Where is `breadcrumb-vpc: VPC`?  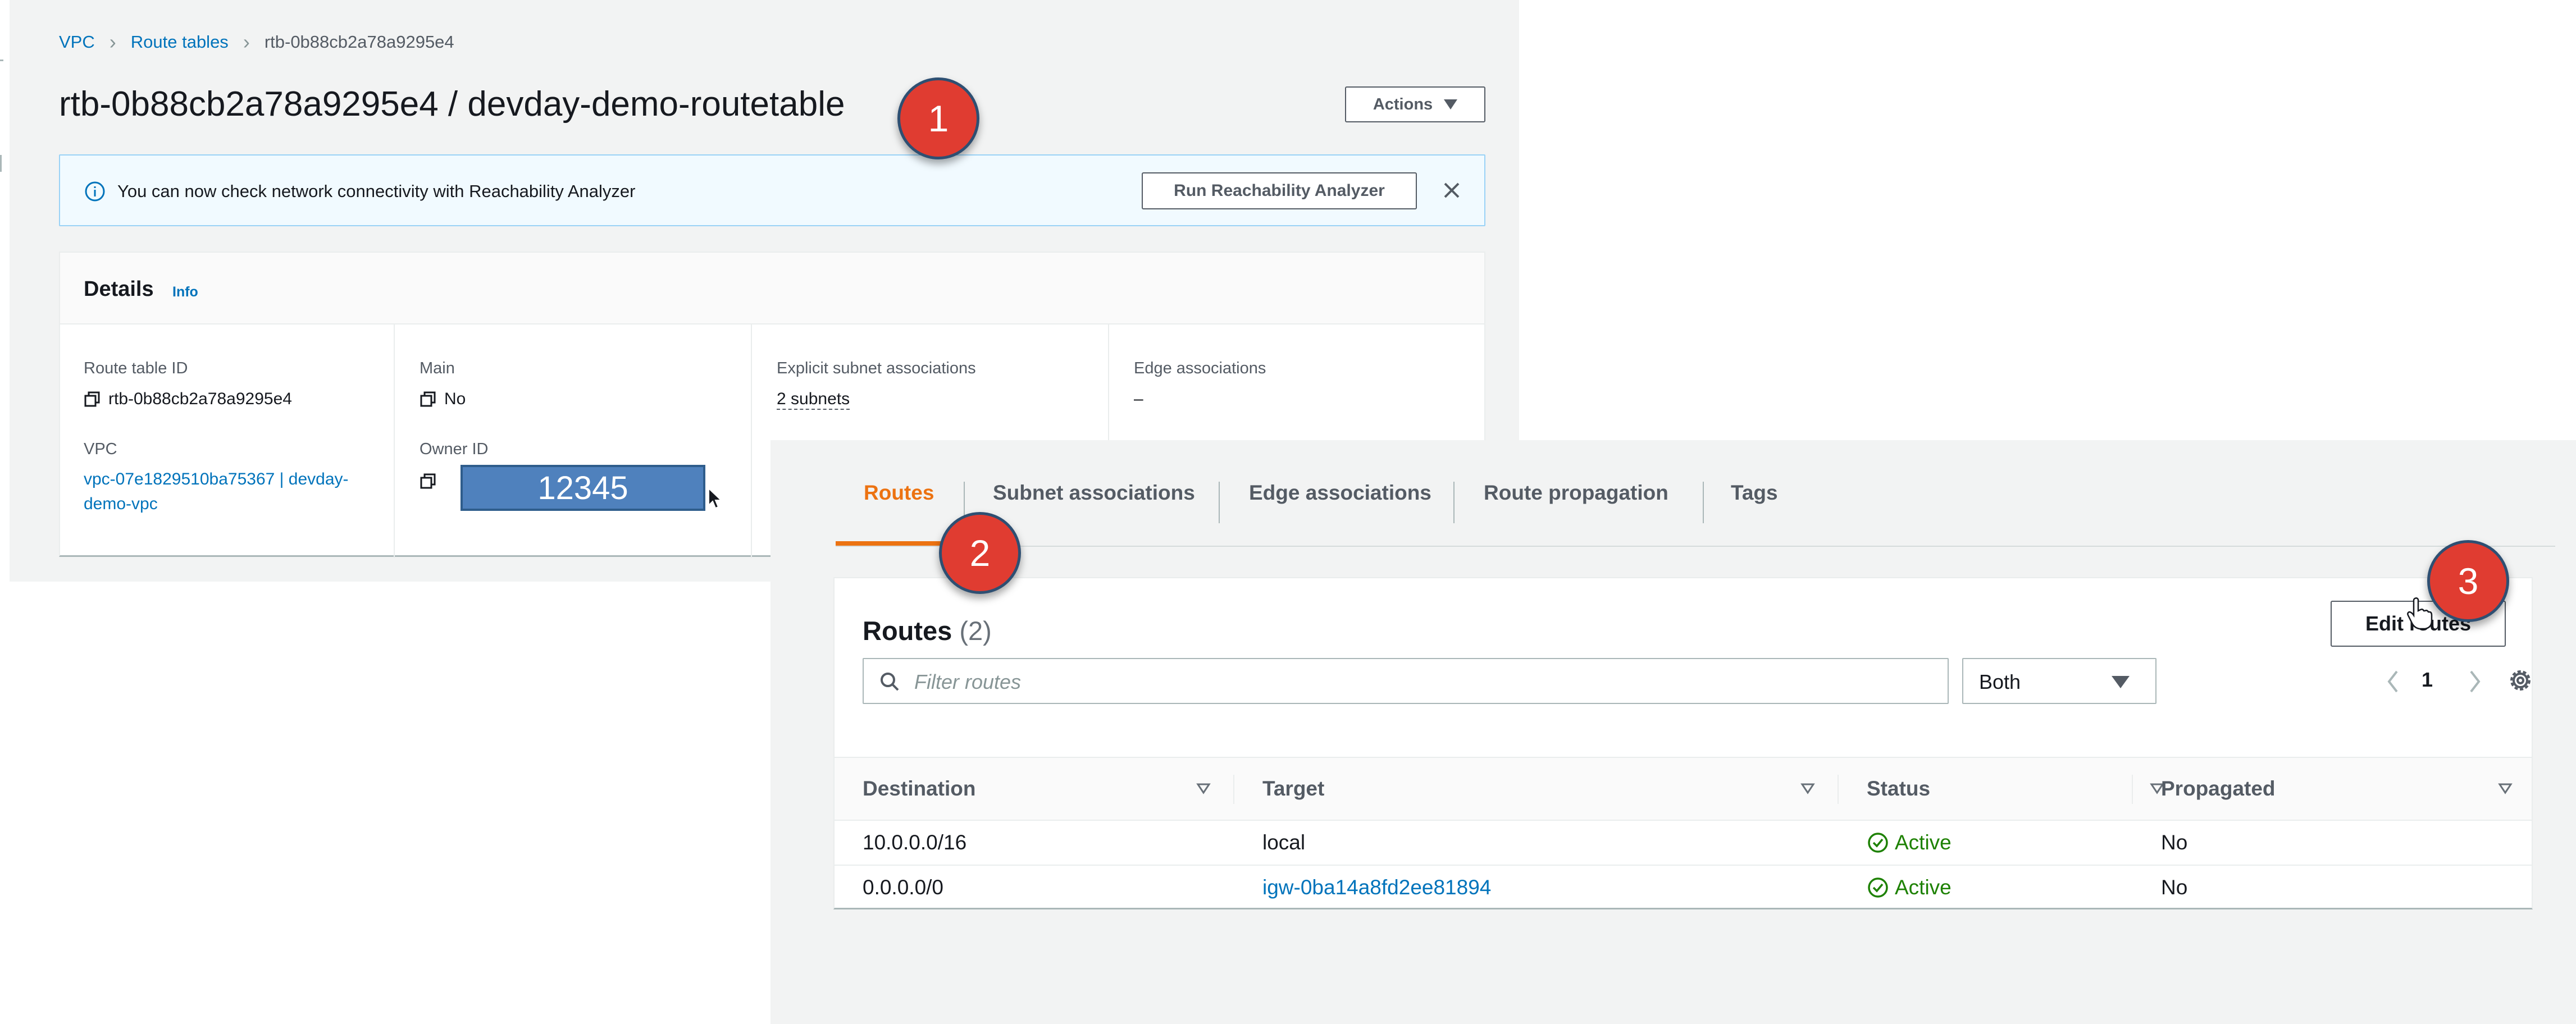 breadcrumb-vpc: VPC is located at coordinates (77, 42).